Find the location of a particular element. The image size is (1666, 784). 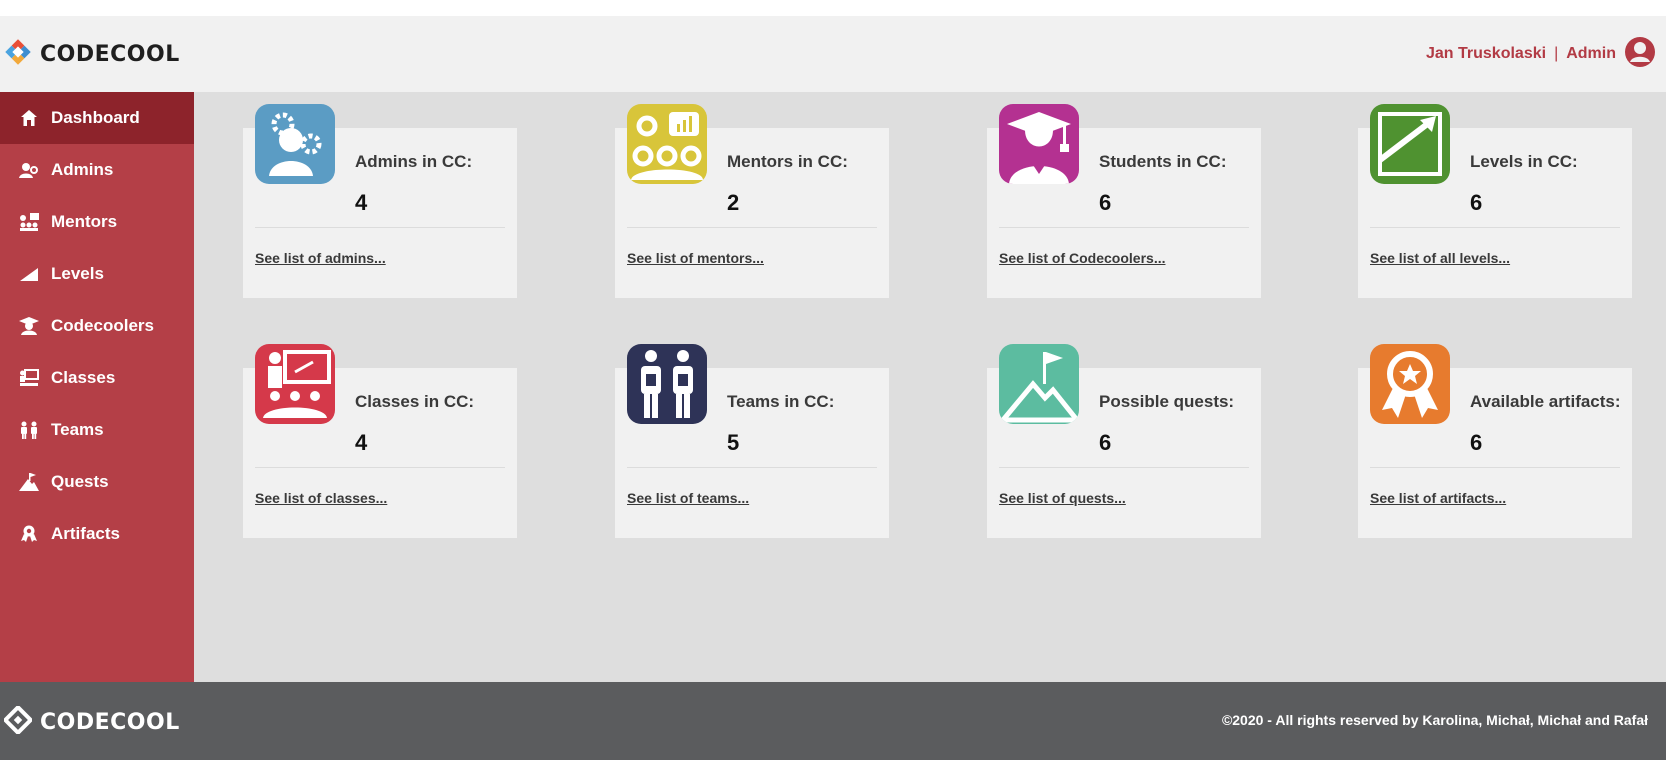

sidebar-item-dashboard: Dashboard is located at coordinates (97, 118).